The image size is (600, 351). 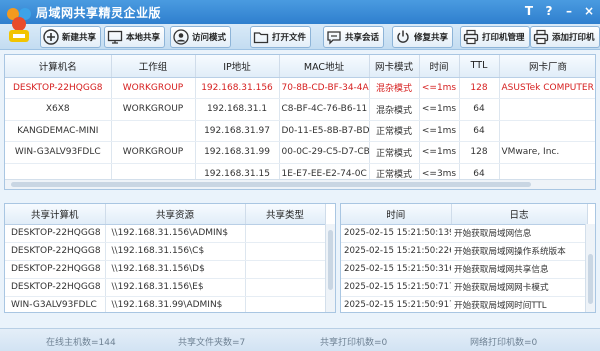 I want to click on folder-icon, so click(x=261, y=38).